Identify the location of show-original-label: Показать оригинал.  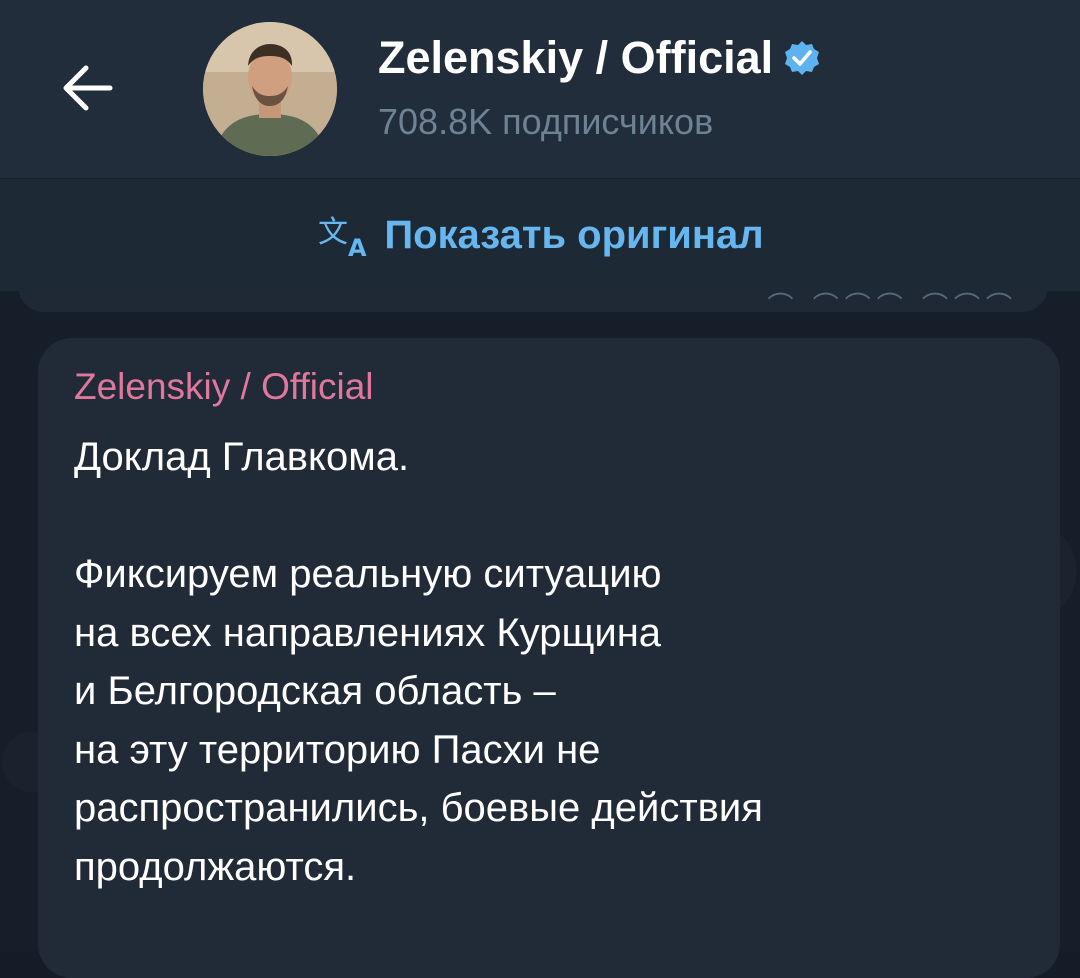
(573, 235).